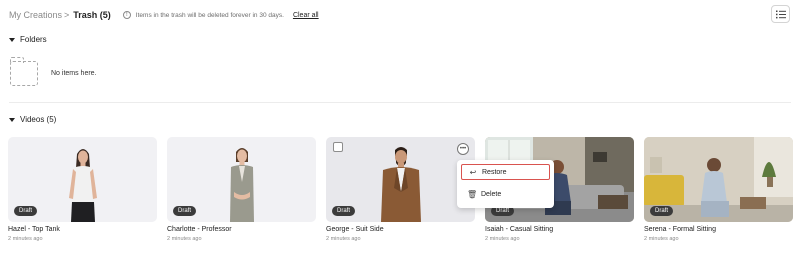 The width and height of the screenshot is (800, 263). I want to click on empty-folder-icon, so click(24, 71).